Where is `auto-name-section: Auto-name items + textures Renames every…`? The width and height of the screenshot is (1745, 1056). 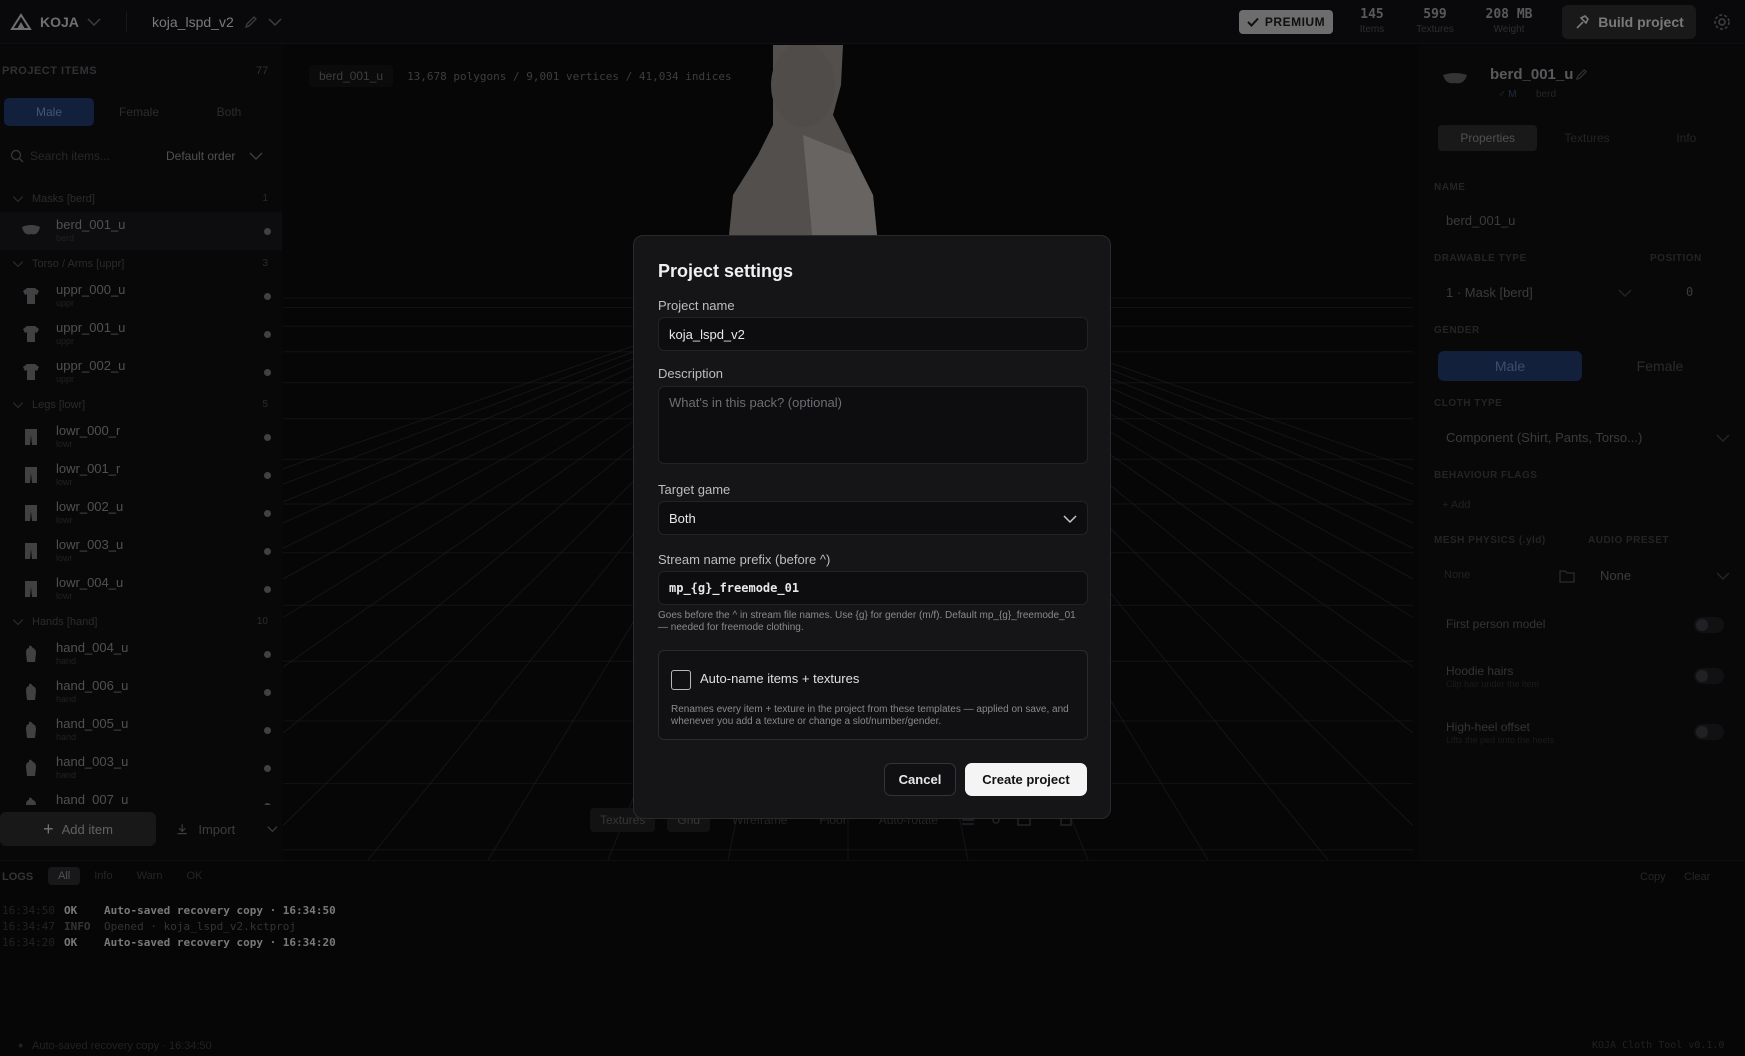
auto-name-section: Auto-name items + textures Renames every… is located at coordinates (873, 695).